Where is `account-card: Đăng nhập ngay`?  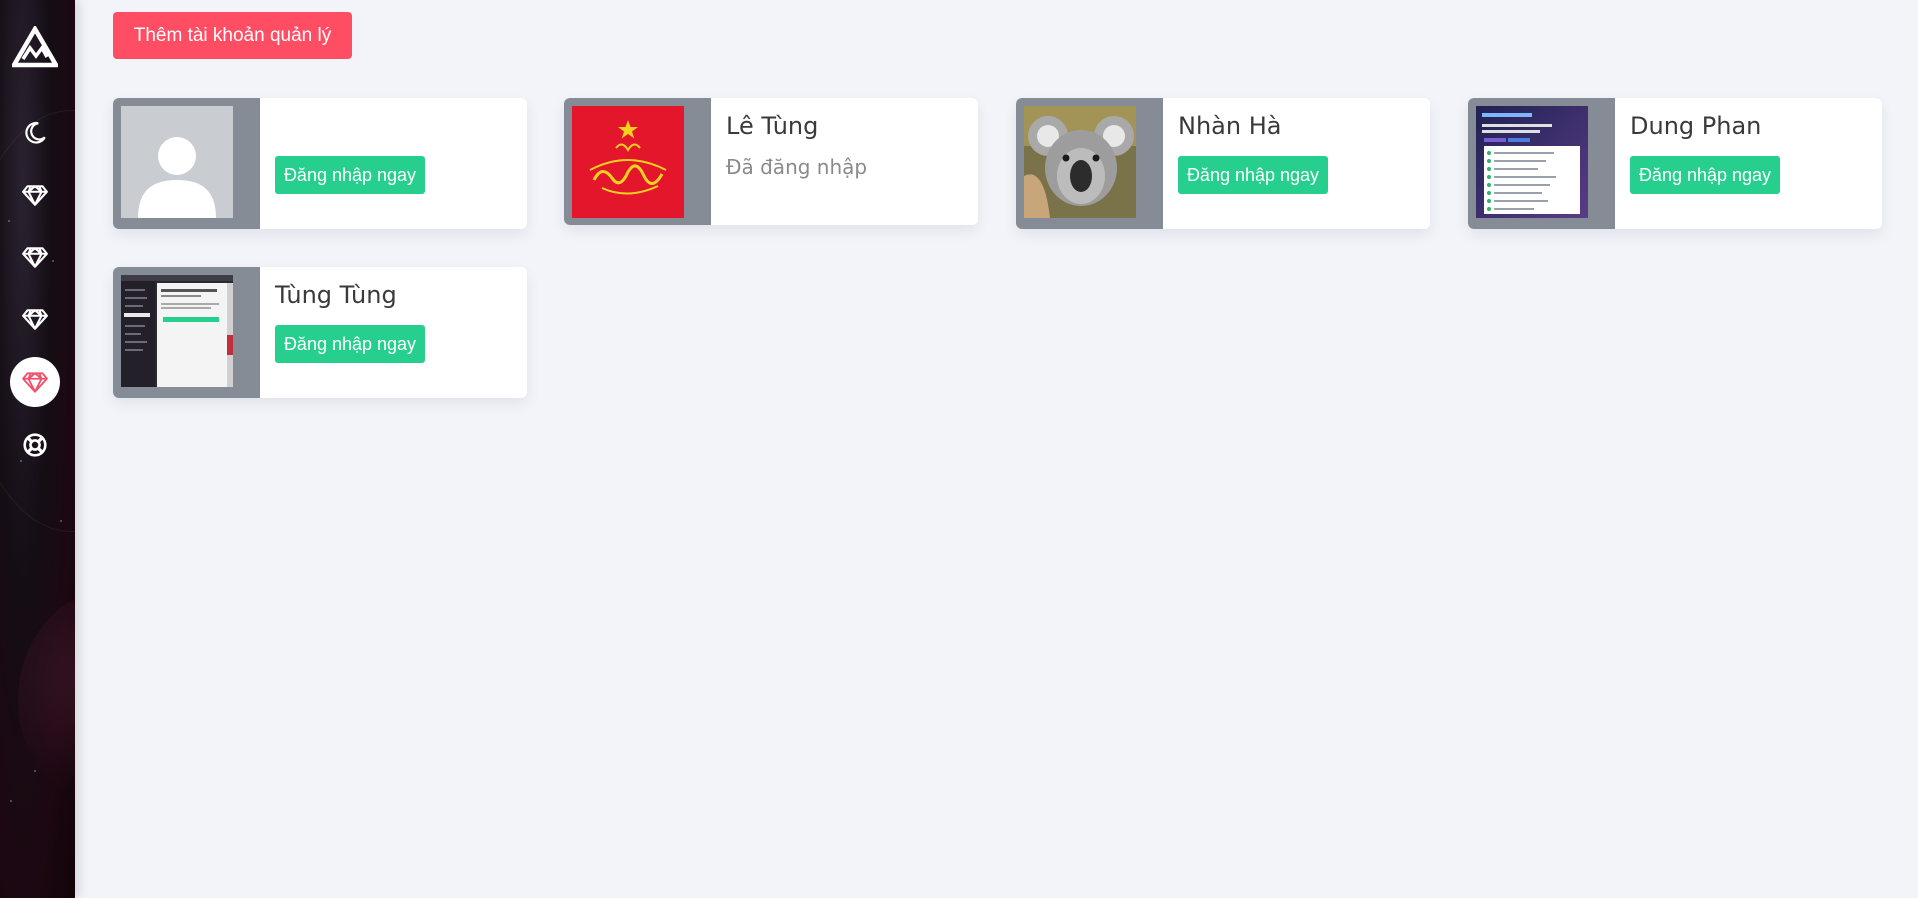
account-card: Đăng nhập ngay is located at coordinates (320, 163).